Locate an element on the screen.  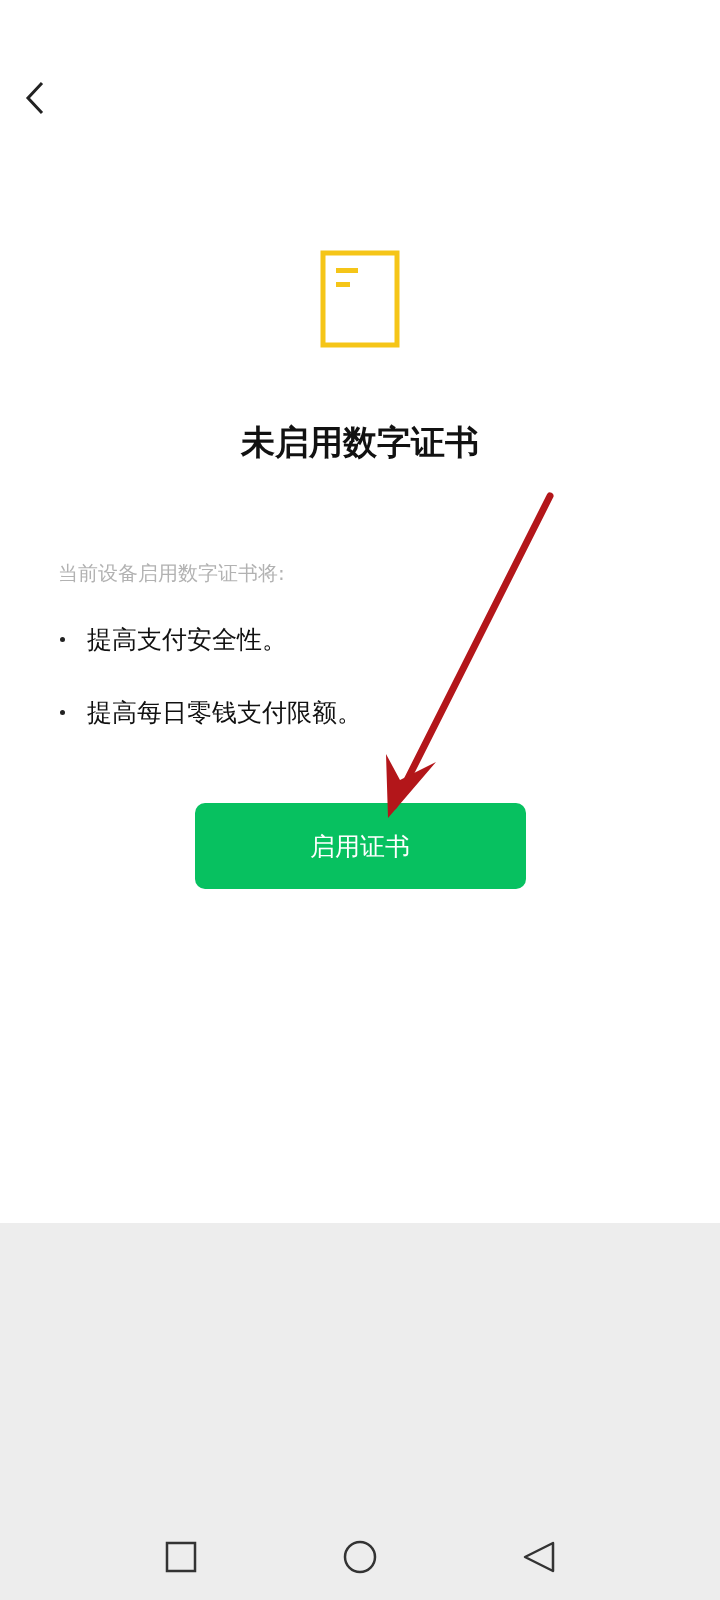
recent-apps-icon is located at coordinates (181, 1557).